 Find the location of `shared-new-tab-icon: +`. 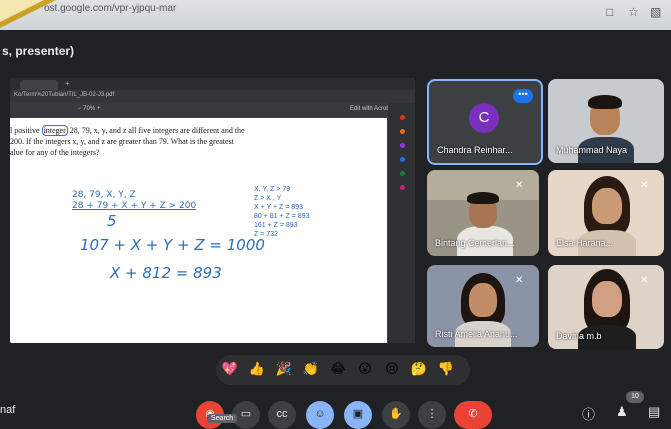

shared-new-tab-icon: + is located at coordinates (67, 83).